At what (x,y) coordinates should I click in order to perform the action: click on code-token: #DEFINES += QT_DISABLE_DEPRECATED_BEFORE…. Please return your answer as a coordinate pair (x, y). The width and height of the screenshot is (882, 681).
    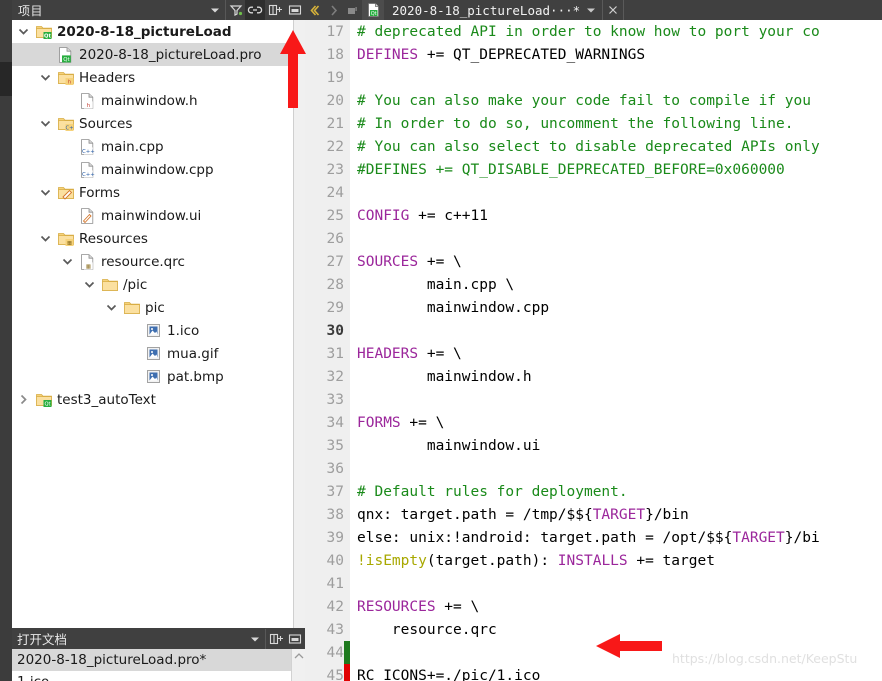
    Looking at the image, I should click on (571, 169).